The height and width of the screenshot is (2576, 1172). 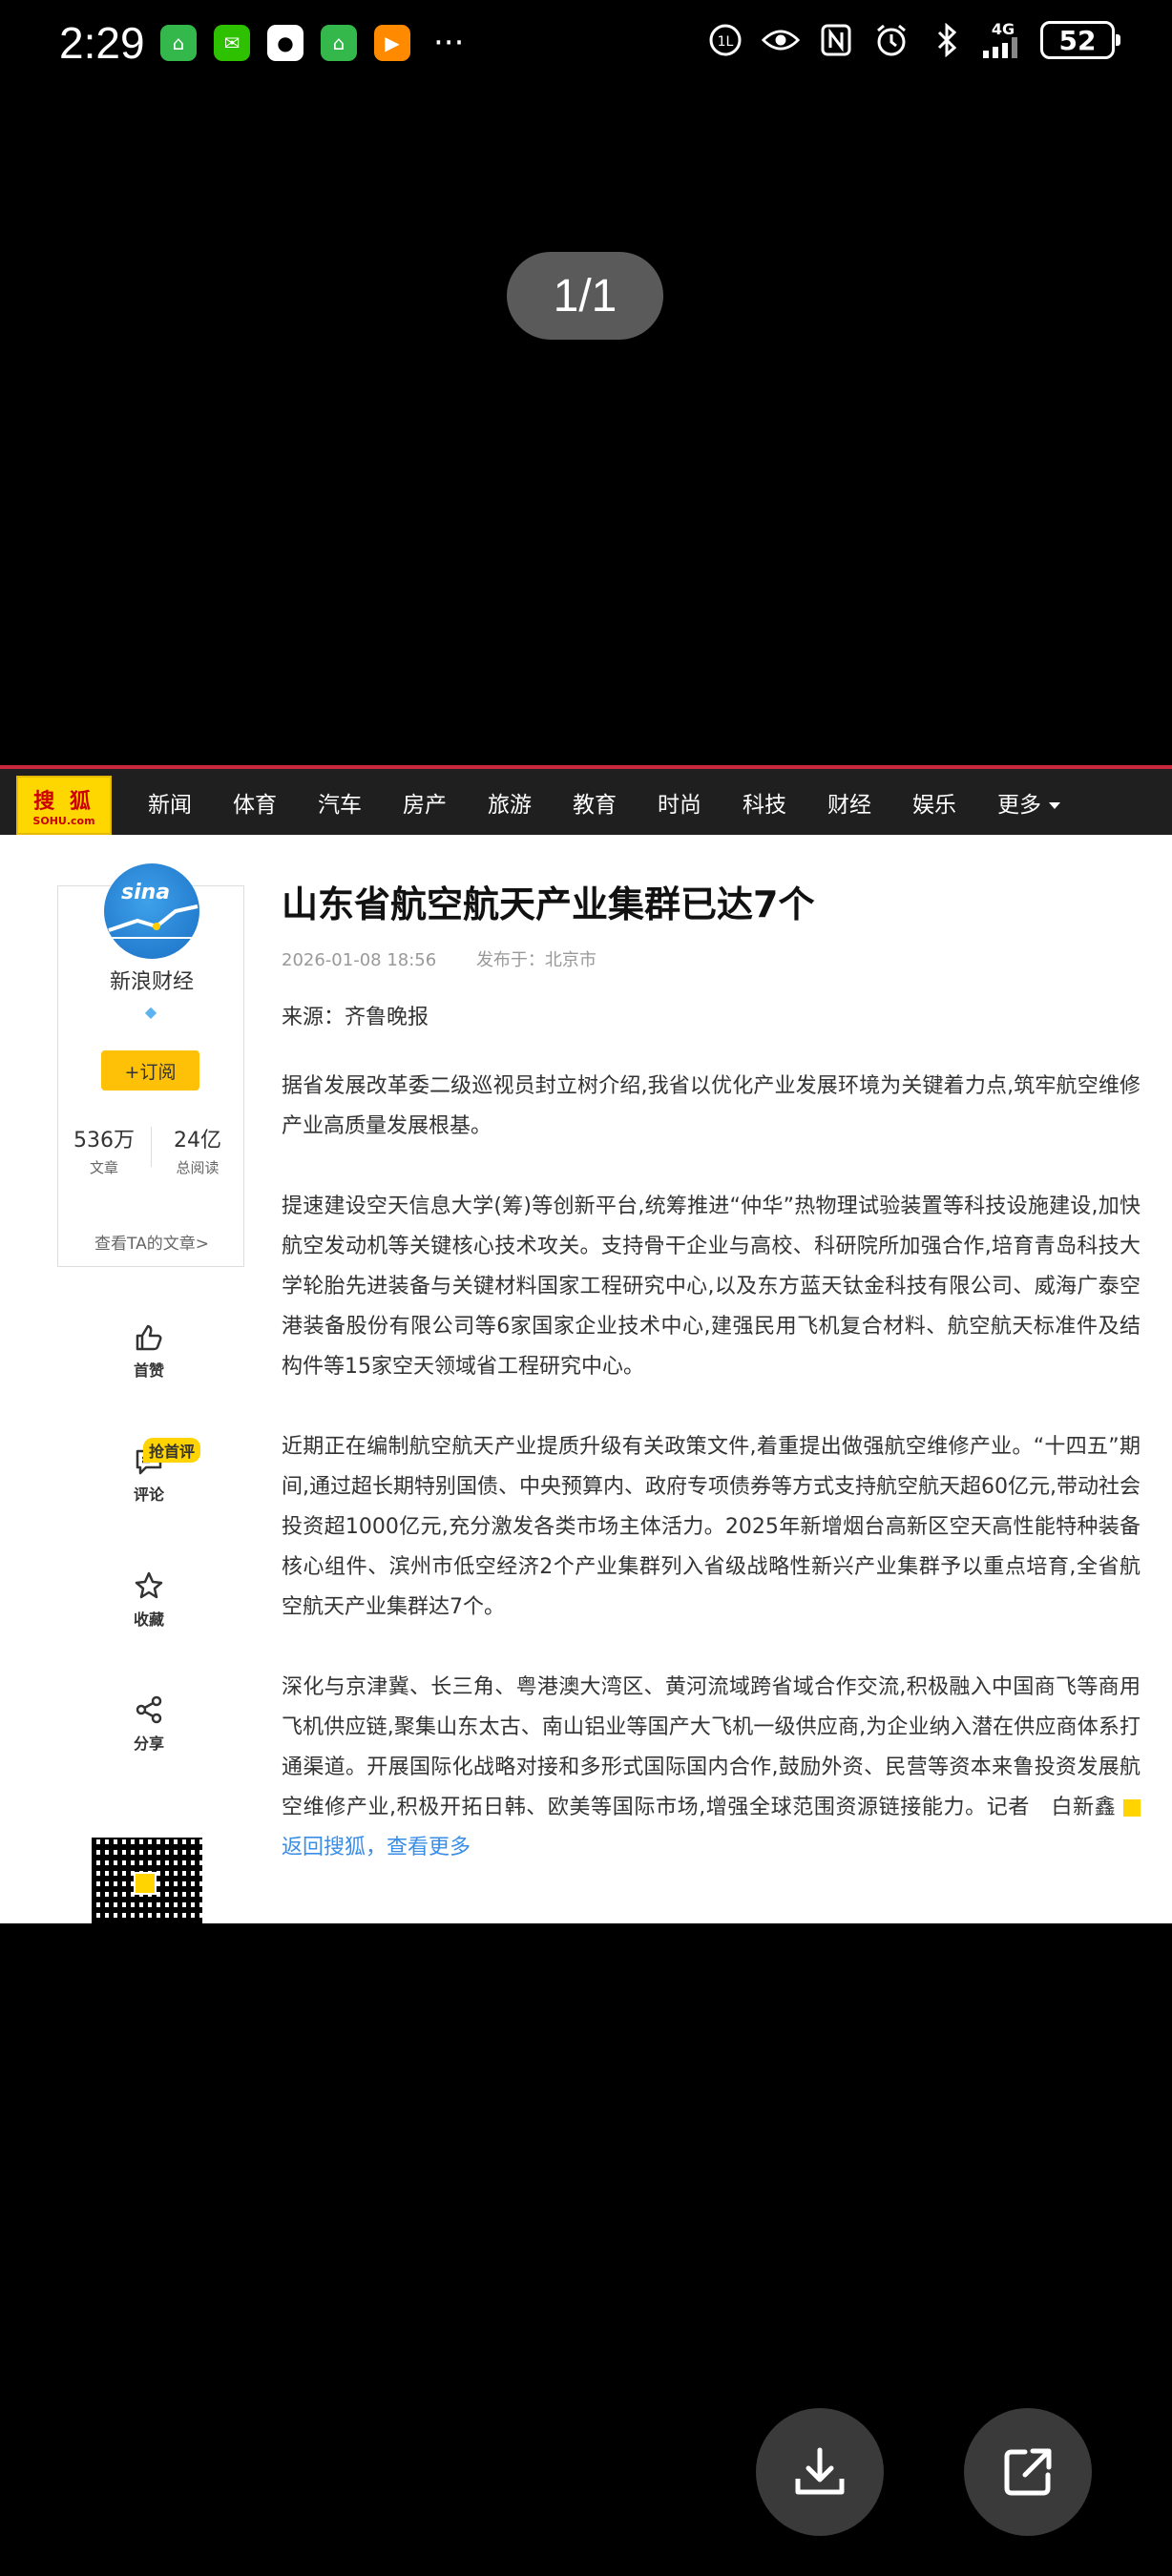 I want to click on diamond-icon: ◆, so click(x=150, y=1012).